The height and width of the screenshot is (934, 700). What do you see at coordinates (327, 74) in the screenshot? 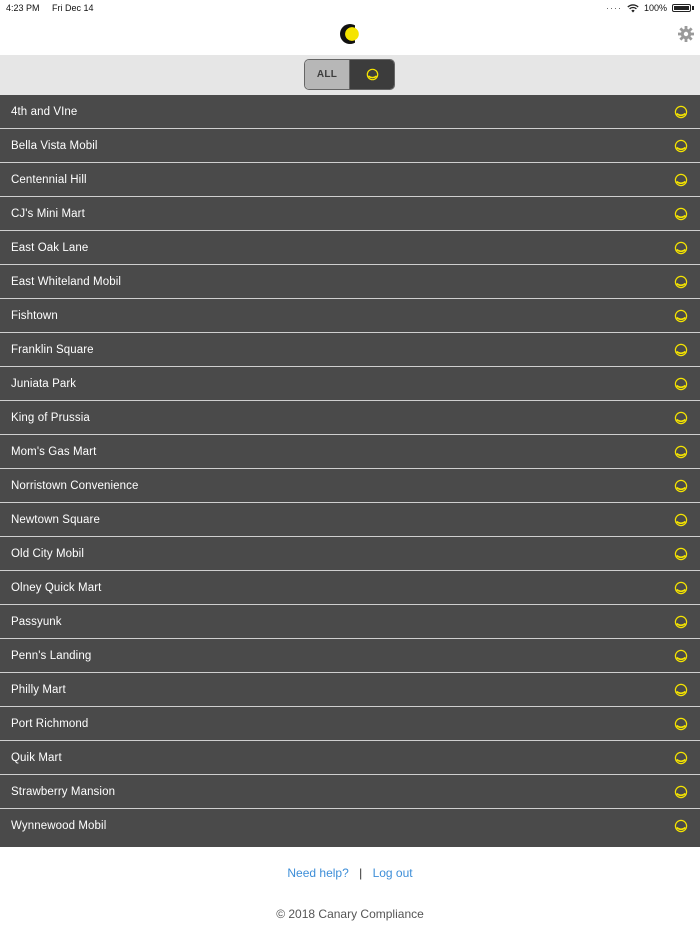
I see `filter-all-segment: ALL` at bounding box center [327, 74].